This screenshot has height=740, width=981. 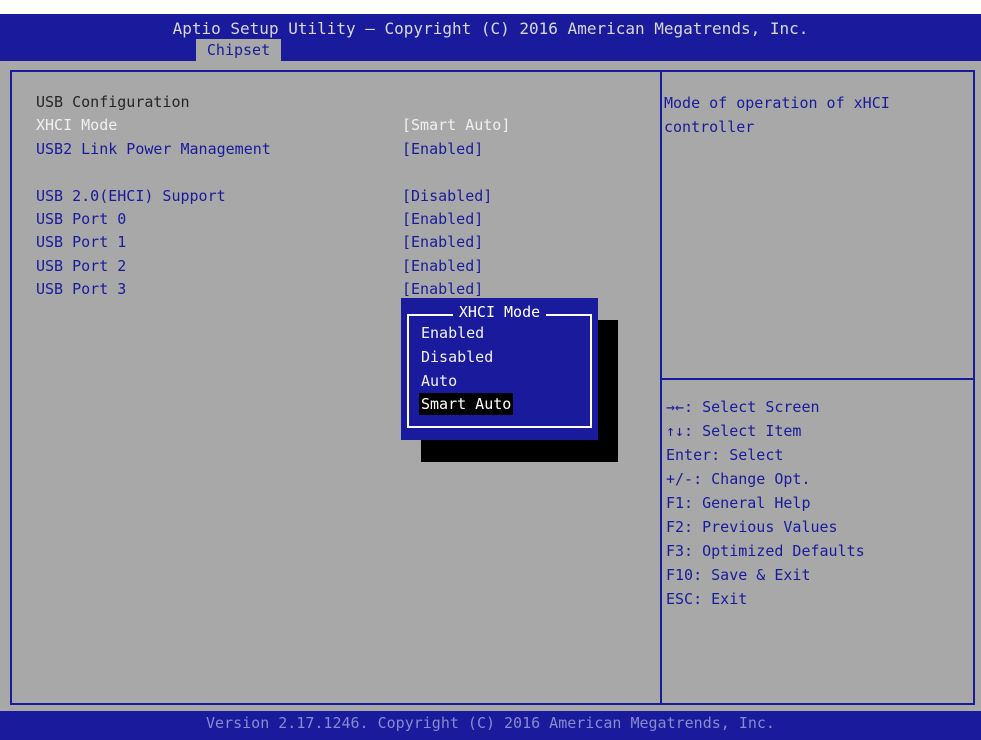 What do you see at coordinates (153, 149) in the screenshot?
I see `setting-usb2-link-power: USB2 Link Power Management` at bounding box center [153, 149].